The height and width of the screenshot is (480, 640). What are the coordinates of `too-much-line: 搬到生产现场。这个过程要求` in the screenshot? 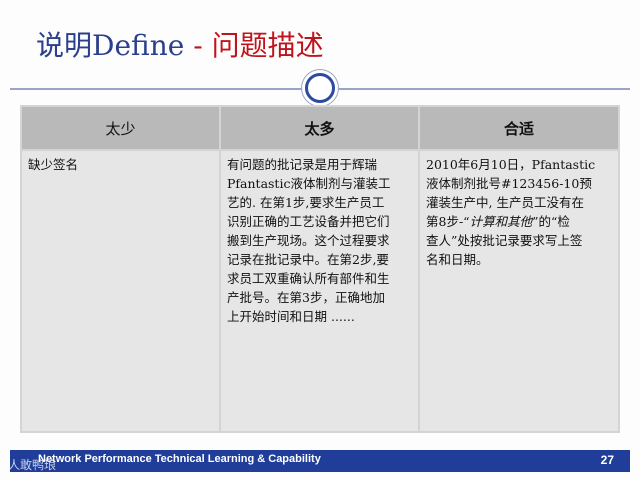 It's located at (308, 240).